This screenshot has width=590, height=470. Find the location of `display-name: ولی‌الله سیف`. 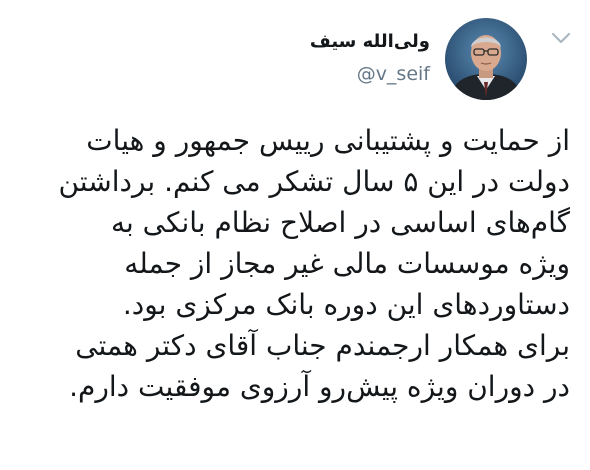

display-name: ولی‌الله سیف is located at coordinates (320, 42).